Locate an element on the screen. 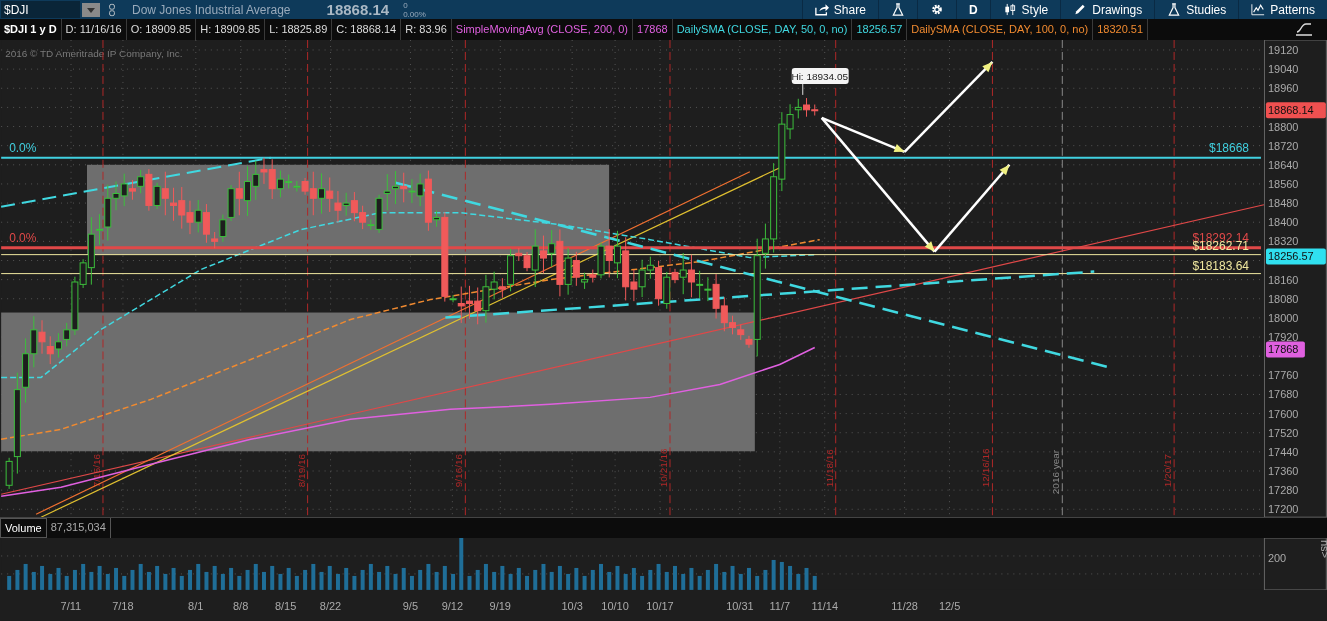  axis-tick-label: 17760 is located at coordinates (1283, 375).